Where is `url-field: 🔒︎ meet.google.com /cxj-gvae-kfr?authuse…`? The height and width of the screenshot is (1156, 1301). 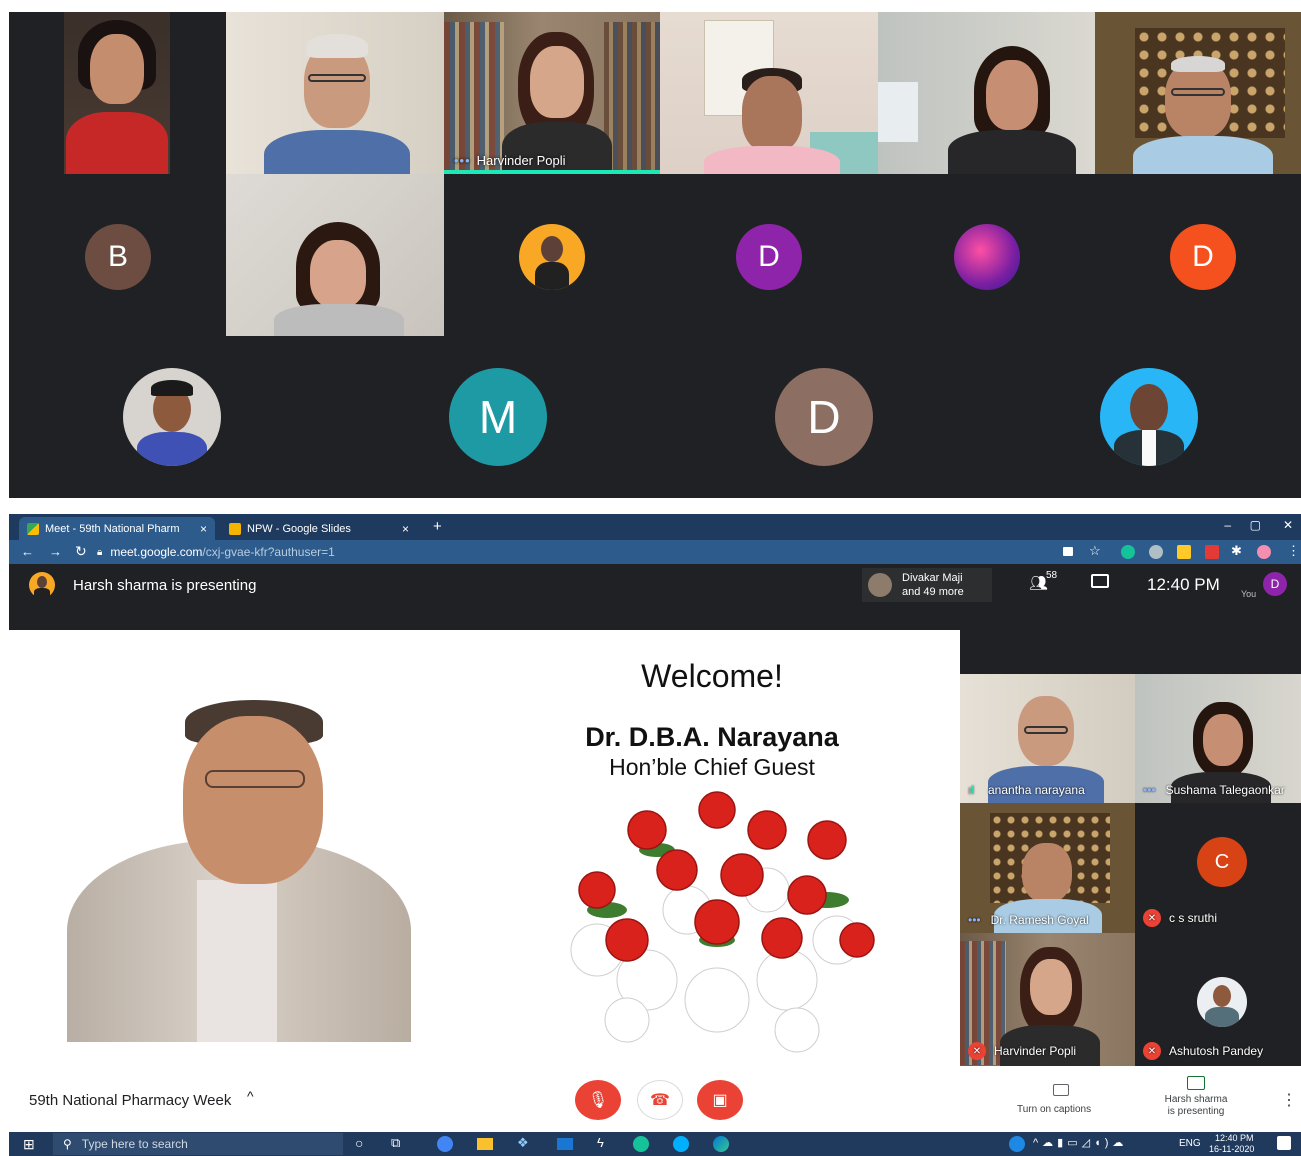 url-field: 🔒︎ meet.google.com /cxj-gvae-kfr?authuse… is located at coordinates (577, 552).